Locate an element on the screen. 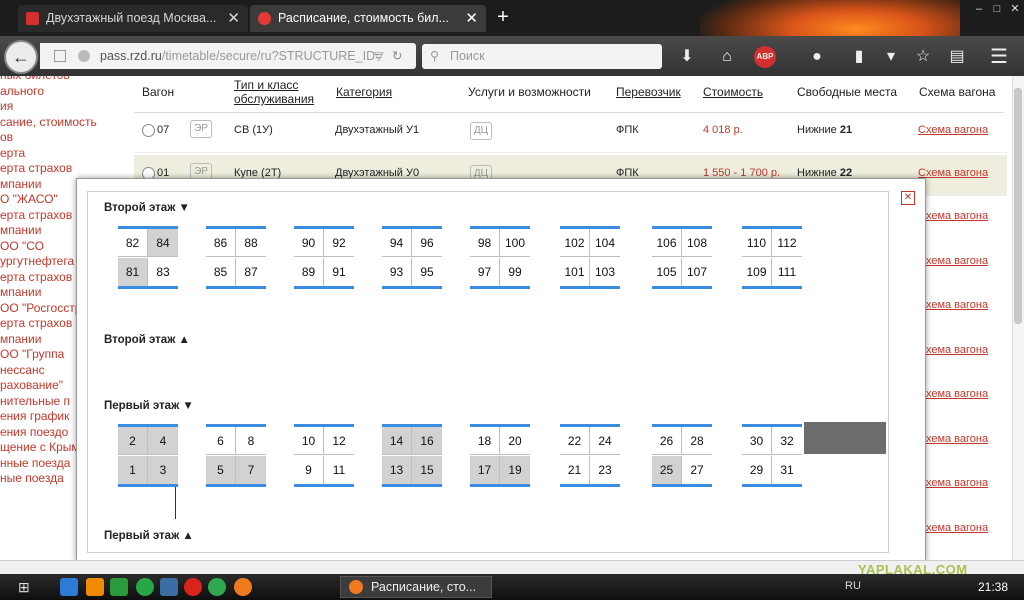  seat: 104 is located at coordinates (605, 243).